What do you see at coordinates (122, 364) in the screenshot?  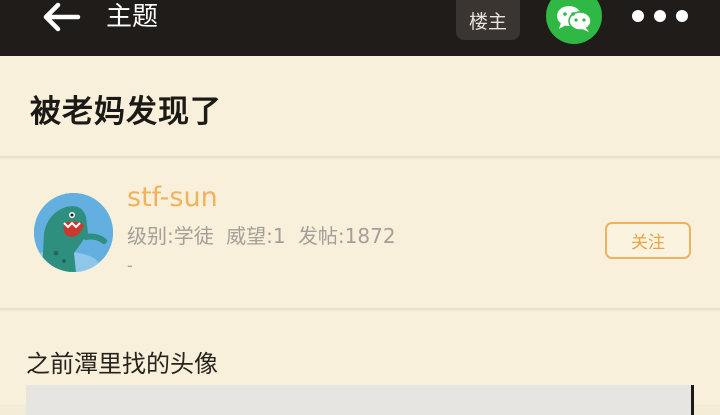 I see `post-body-text: 之前潭里找的头像` at bounding box center [122, 364].